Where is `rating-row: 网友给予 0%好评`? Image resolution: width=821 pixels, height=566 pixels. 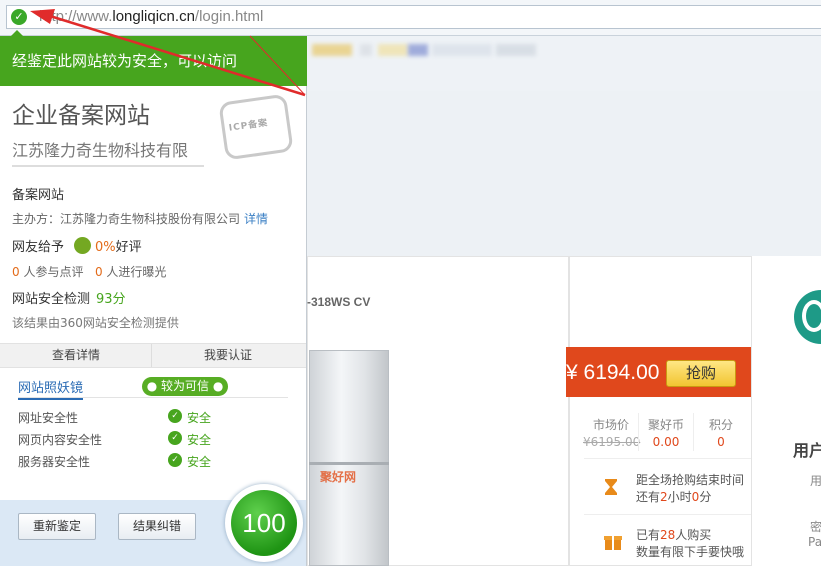 rating-row: 网友给予 0%好评 is located at coordinates (77, 245).